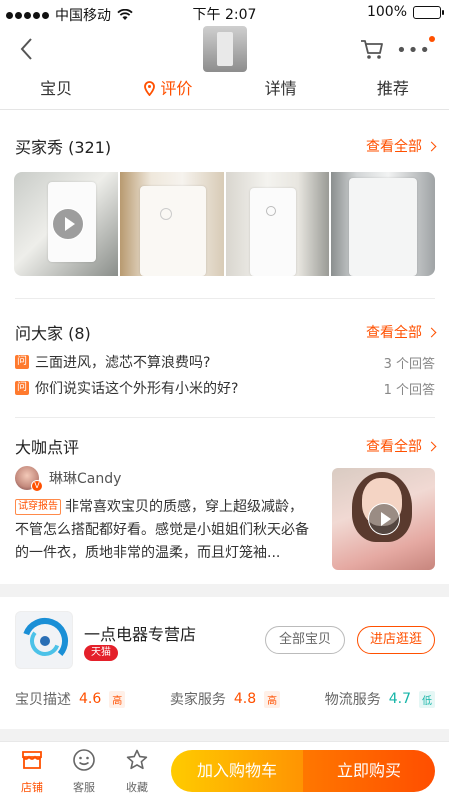 This screenshot has height=800, width=449. I want to click on add-to-cart-button: 加入购物车, so click(237, 771).